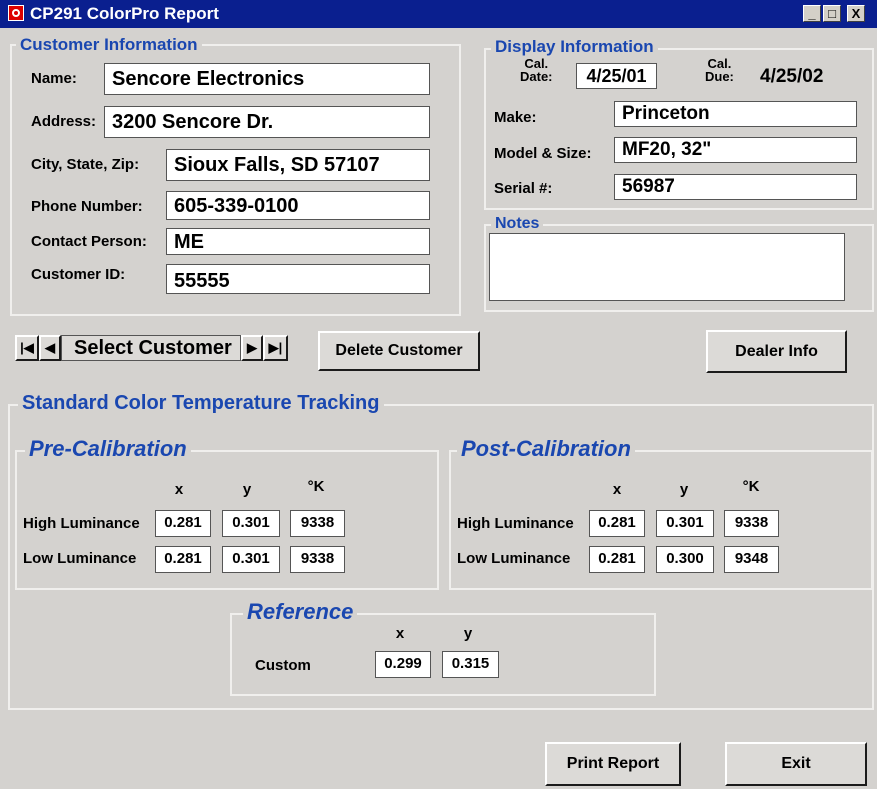 This screenshot has width=877, height=789. I want to click on prev-record-button: ◀, so click(50, 348).